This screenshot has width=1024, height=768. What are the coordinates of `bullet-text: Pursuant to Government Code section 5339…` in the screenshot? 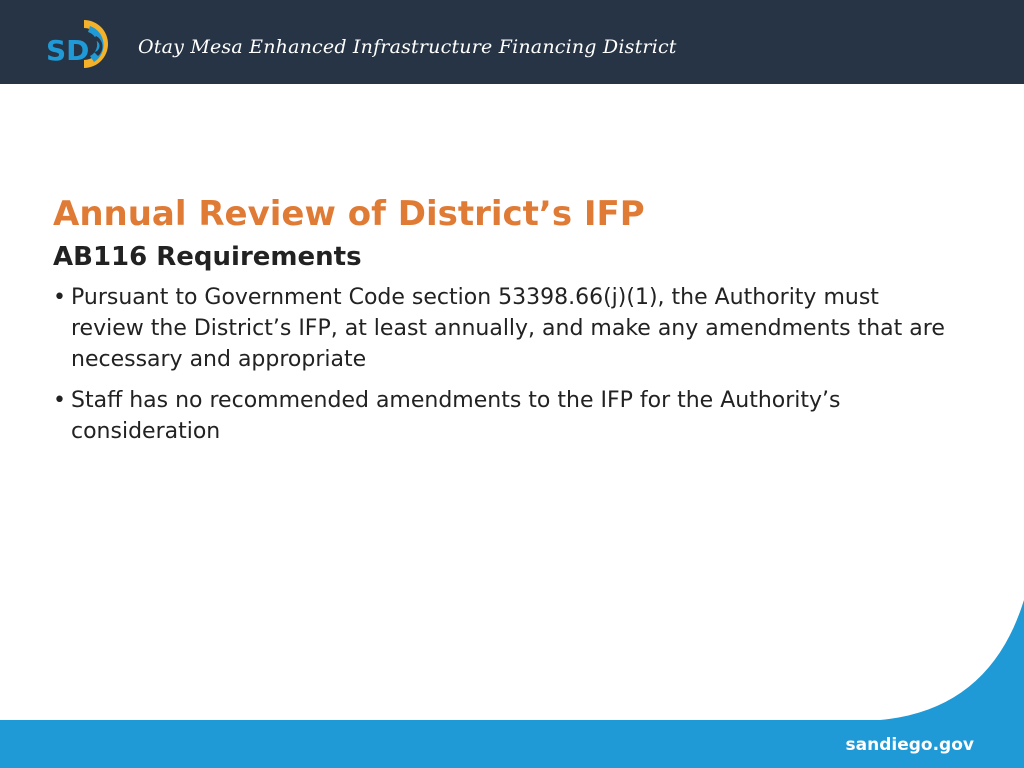 It's located at (508, 328).